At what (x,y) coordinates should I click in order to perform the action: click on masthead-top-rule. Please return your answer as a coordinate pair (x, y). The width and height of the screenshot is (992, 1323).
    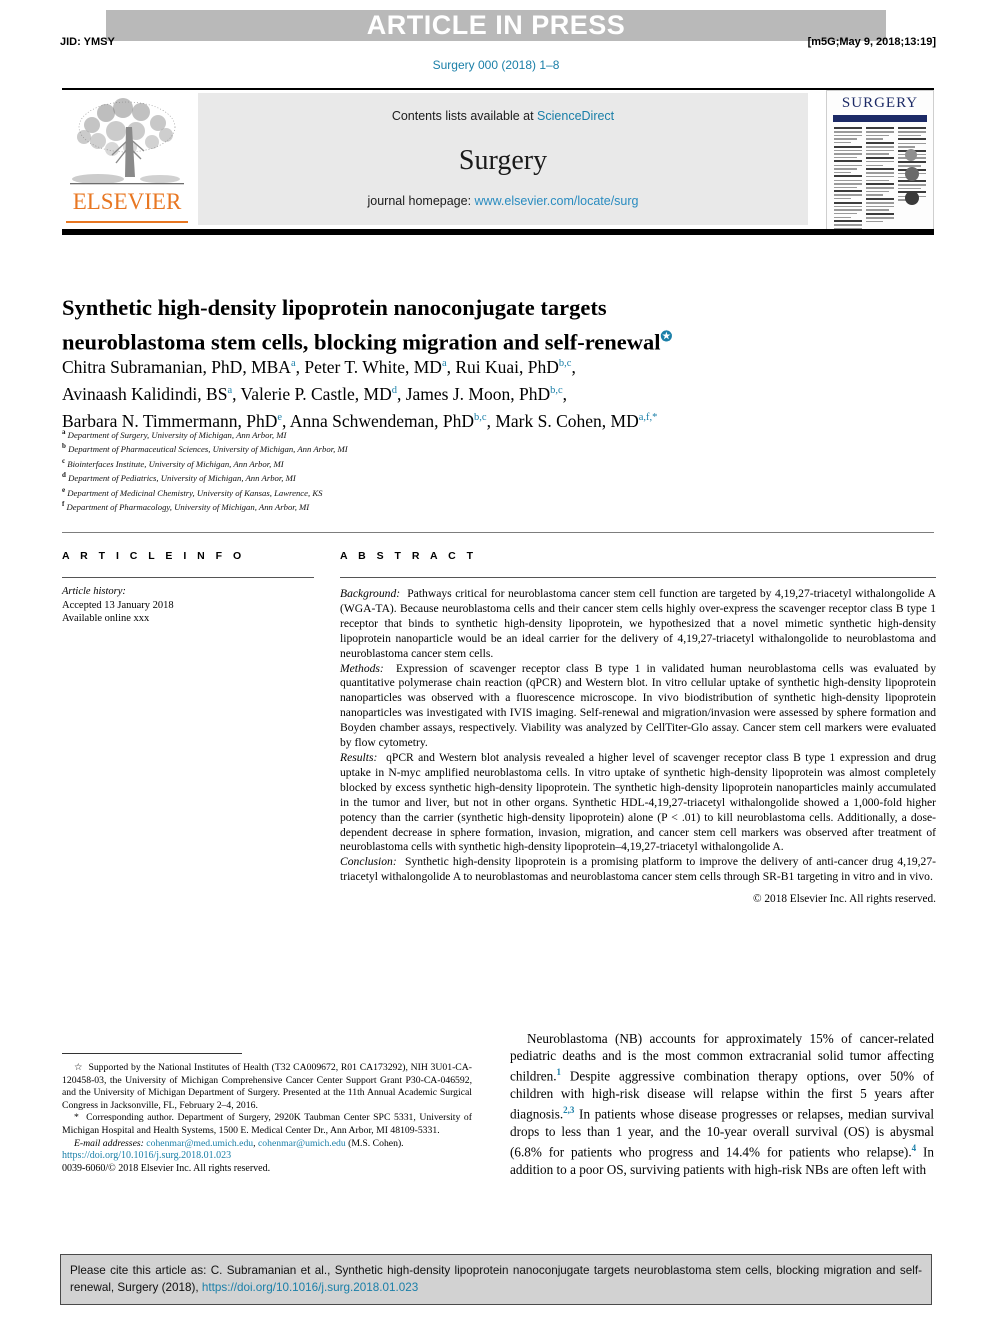
    Looking at the image, I should click on (498, 89).